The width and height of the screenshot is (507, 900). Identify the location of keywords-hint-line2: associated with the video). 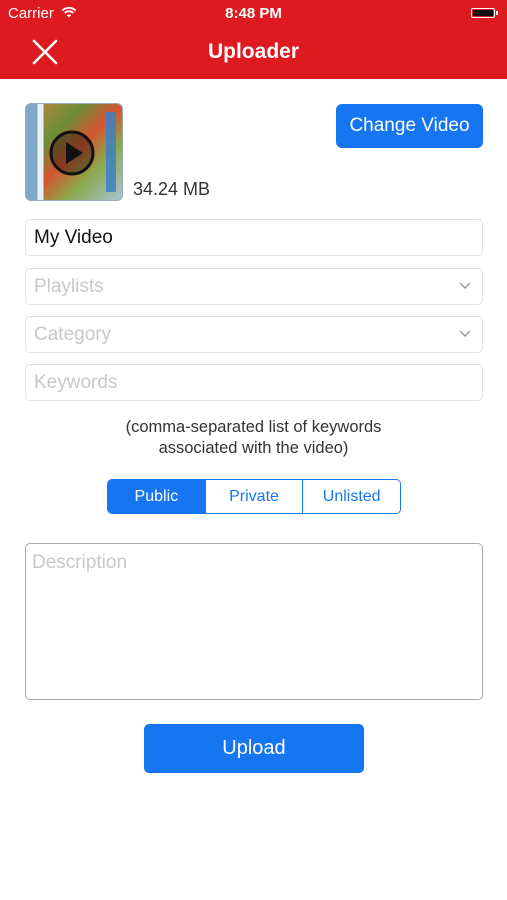
(253, 448).